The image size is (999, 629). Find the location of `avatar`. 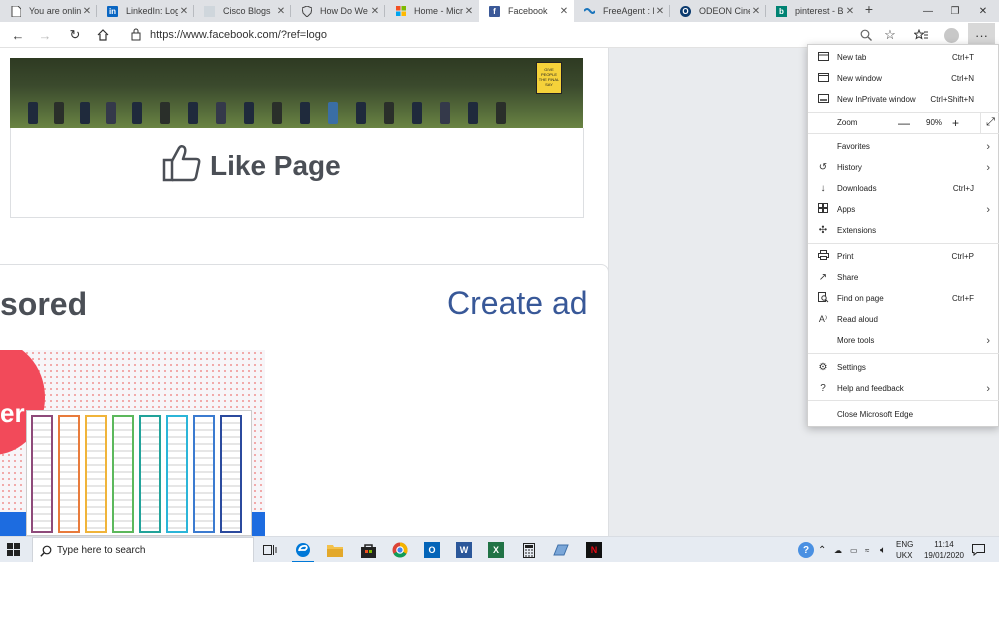

avatar is located at coordinates (951, 35).